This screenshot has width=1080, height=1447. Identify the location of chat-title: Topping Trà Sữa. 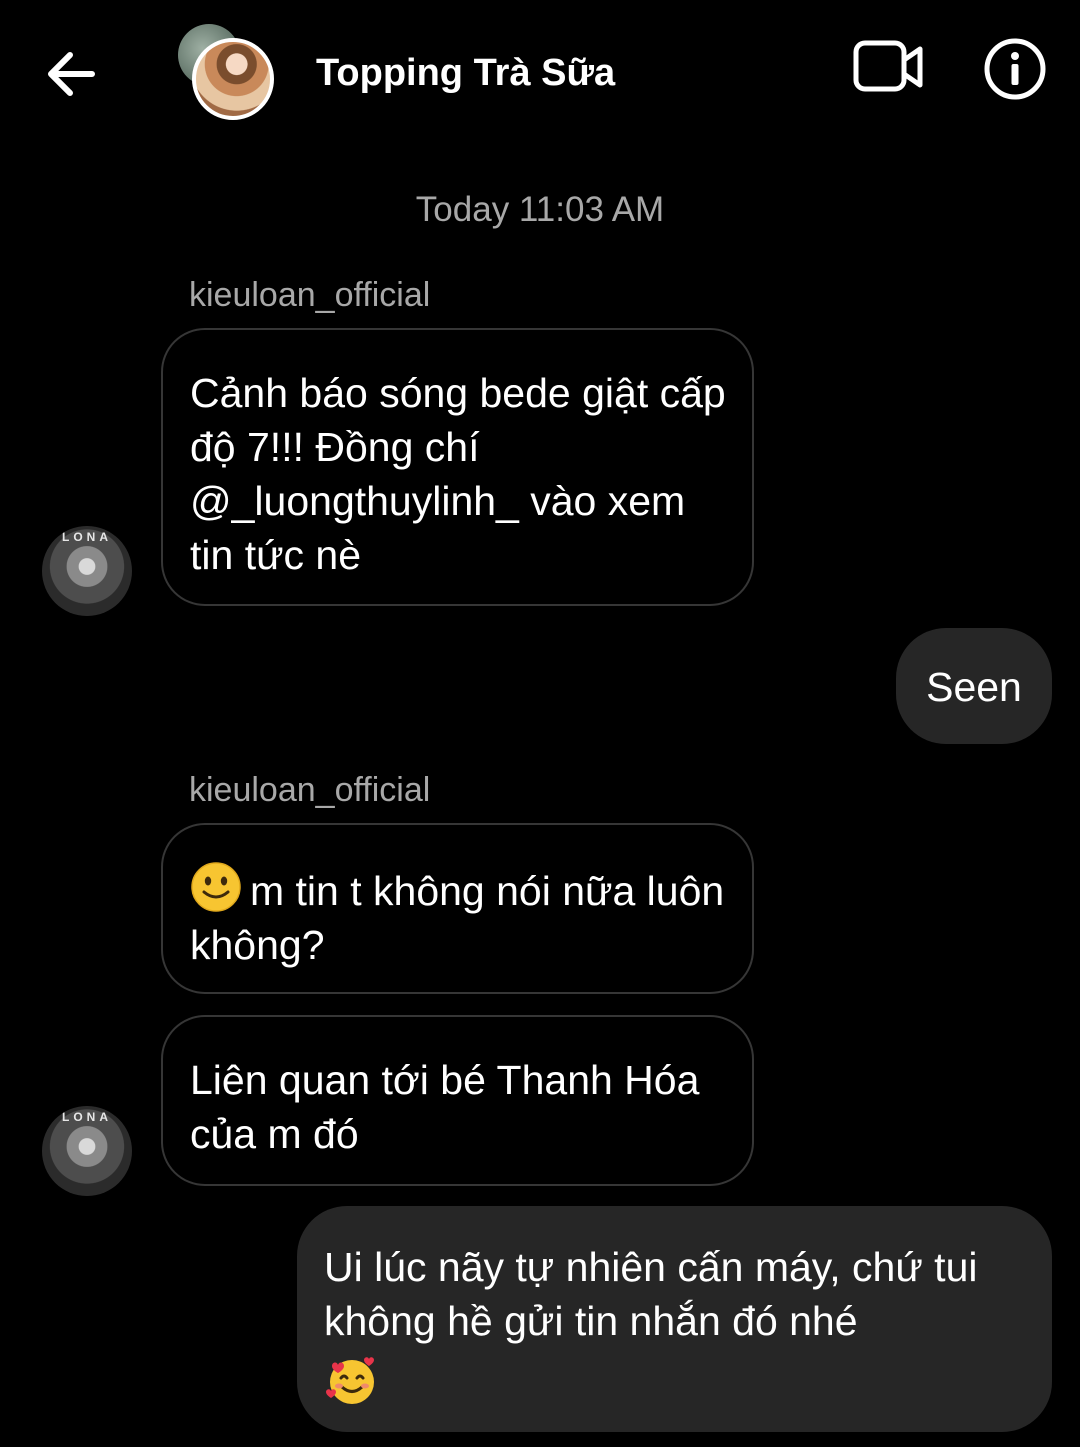
(465, 73).